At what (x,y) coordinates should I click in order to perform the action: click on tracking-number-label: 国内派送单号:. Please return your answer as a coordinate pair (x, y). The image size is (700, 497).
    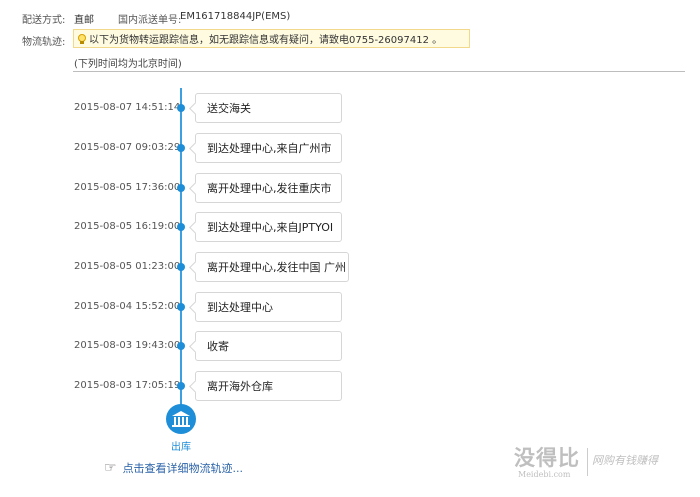
    Looking at the image, I should click on (150, 20).